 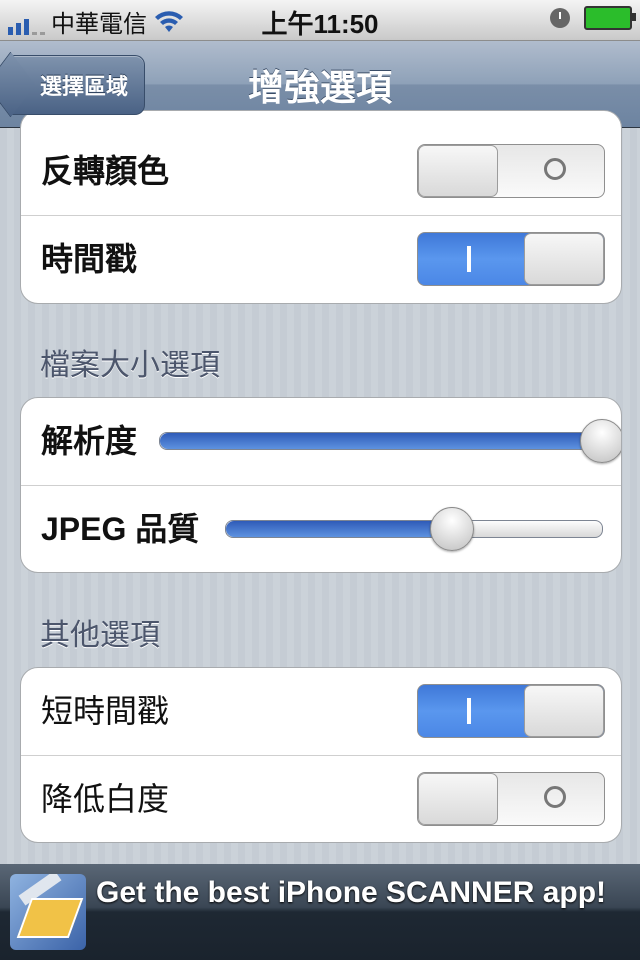 I want to click on resolution-slider-fill, so click(x=381, y=441).